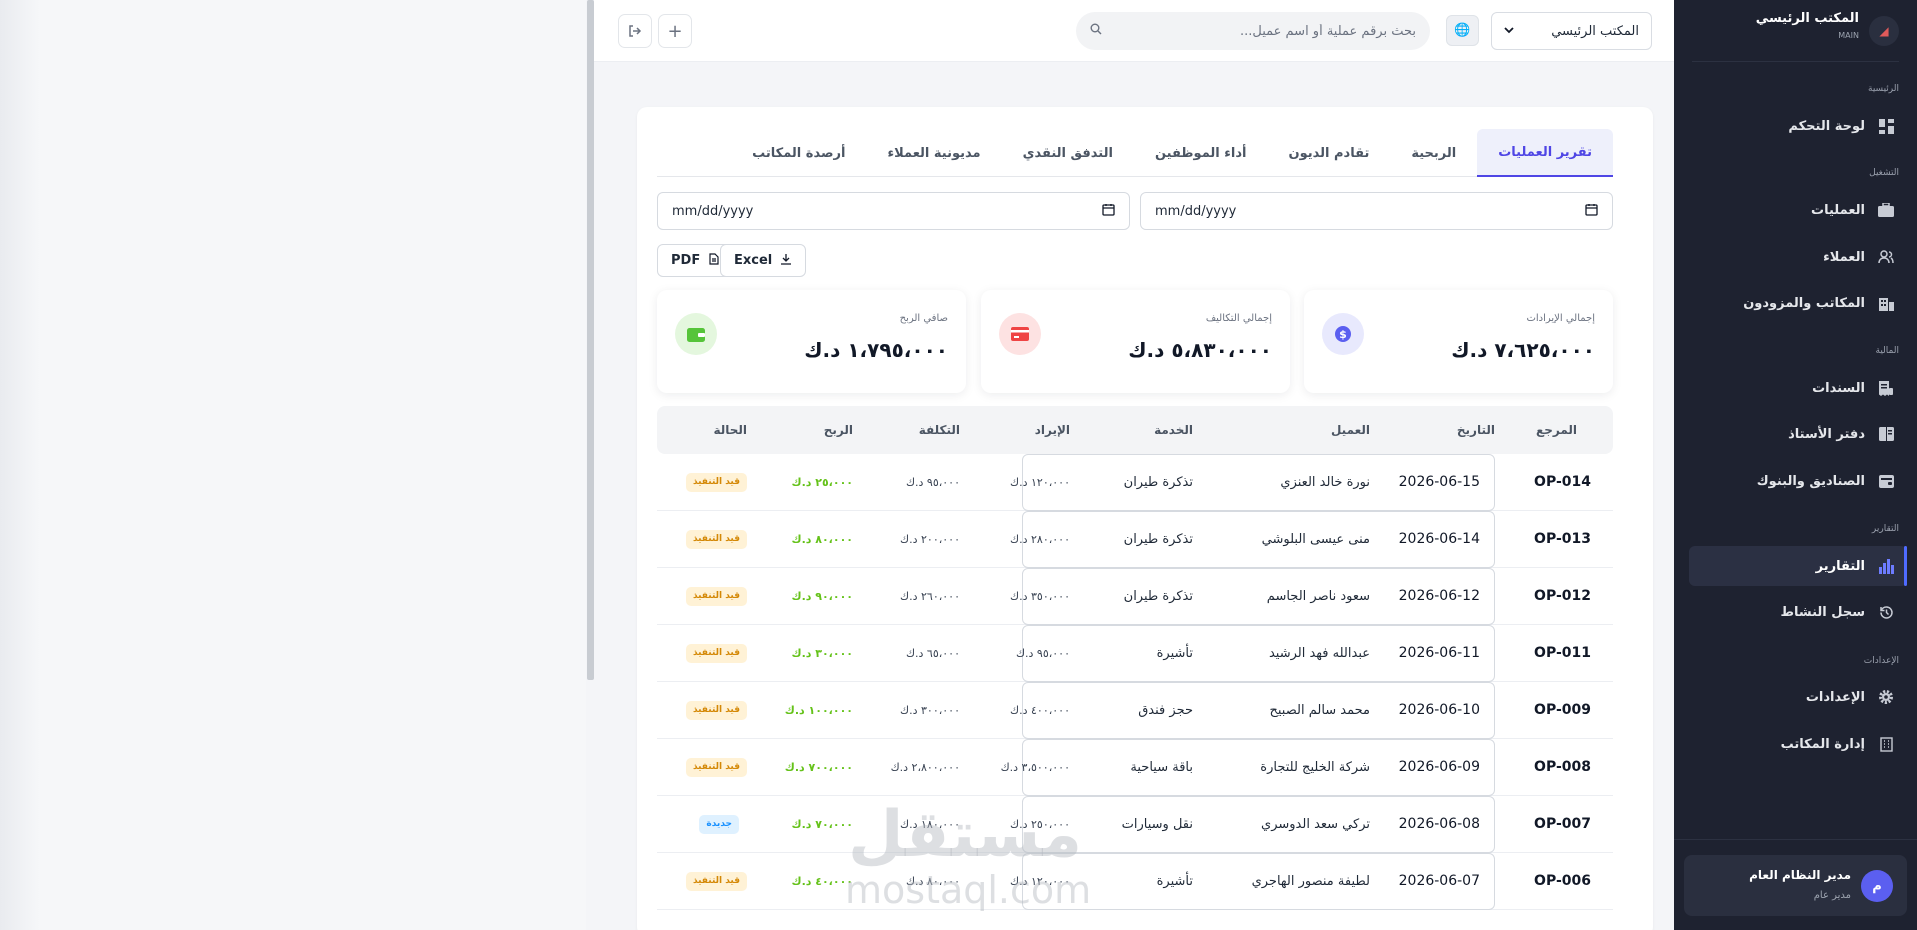 This screenshot has height=930, width=1917. I want to click on sidebar-item-ledger: دفتر الأستاذ, so click(1798, 434).